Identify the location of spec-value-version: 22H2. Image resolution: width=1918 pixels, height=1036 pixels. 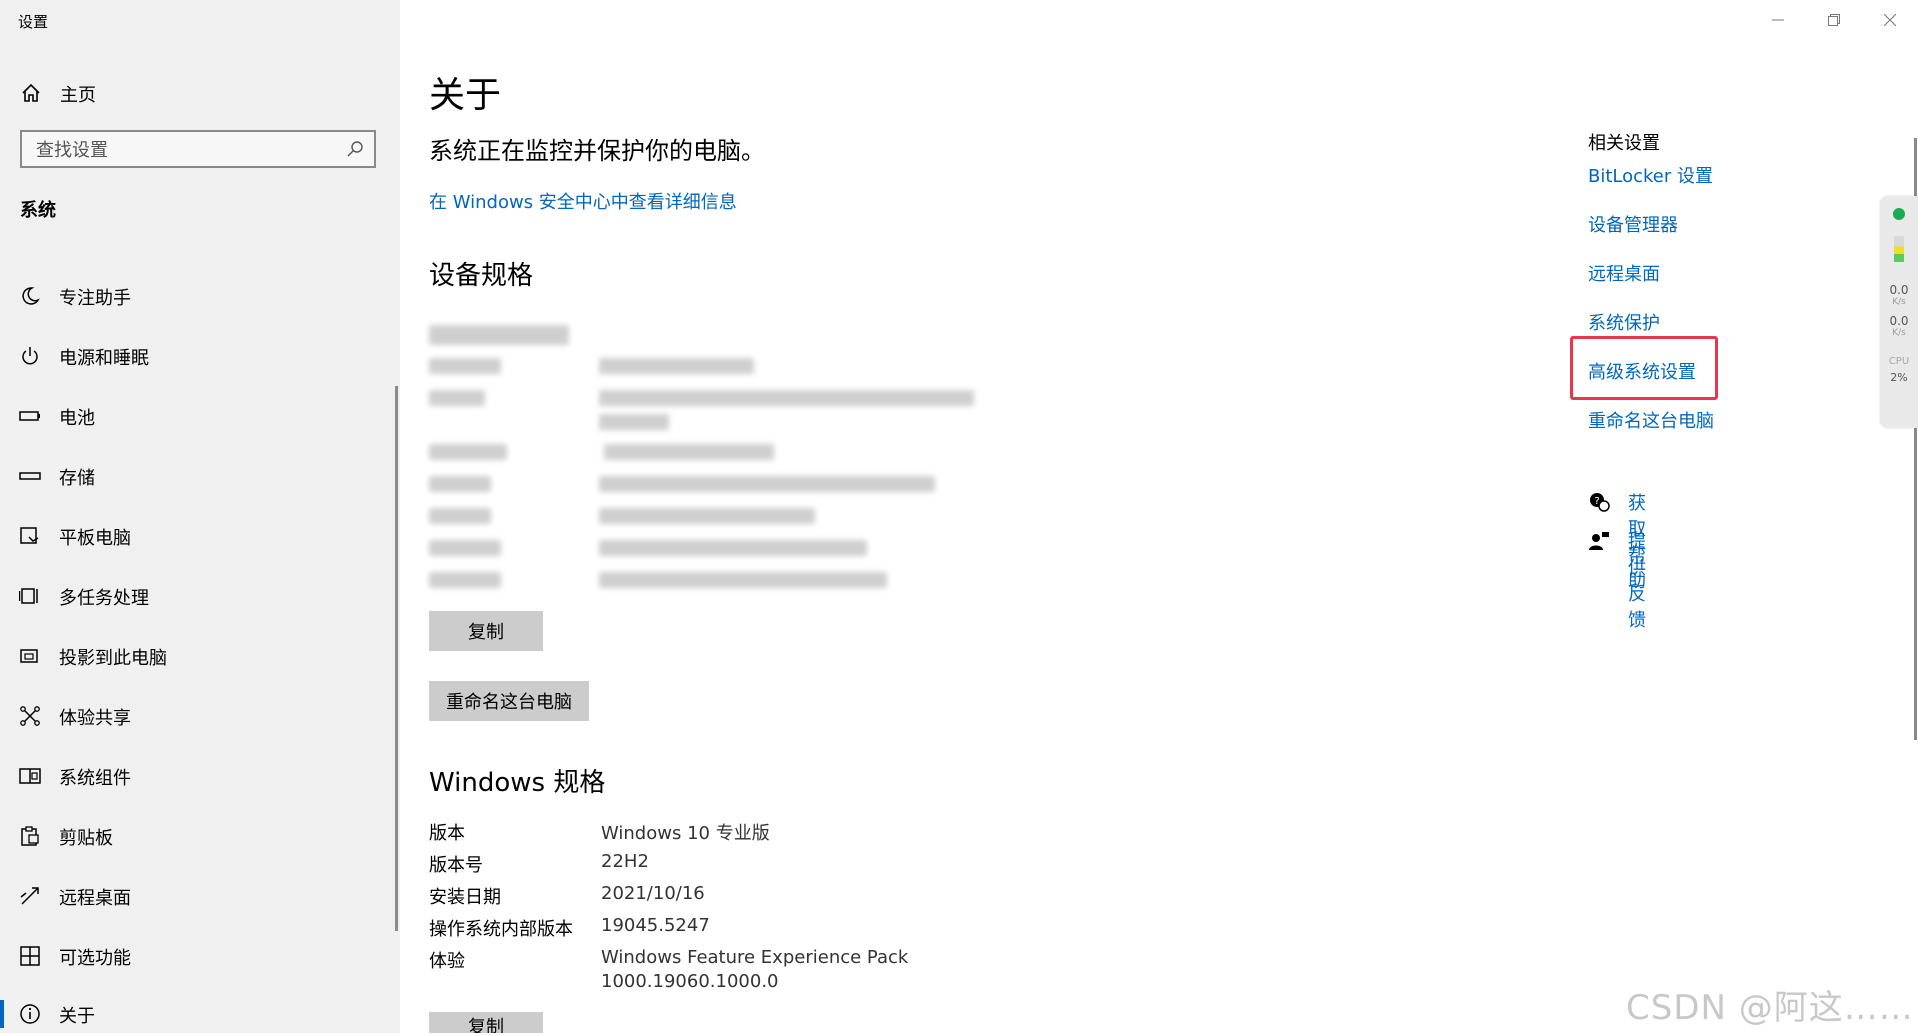
(625, 861).